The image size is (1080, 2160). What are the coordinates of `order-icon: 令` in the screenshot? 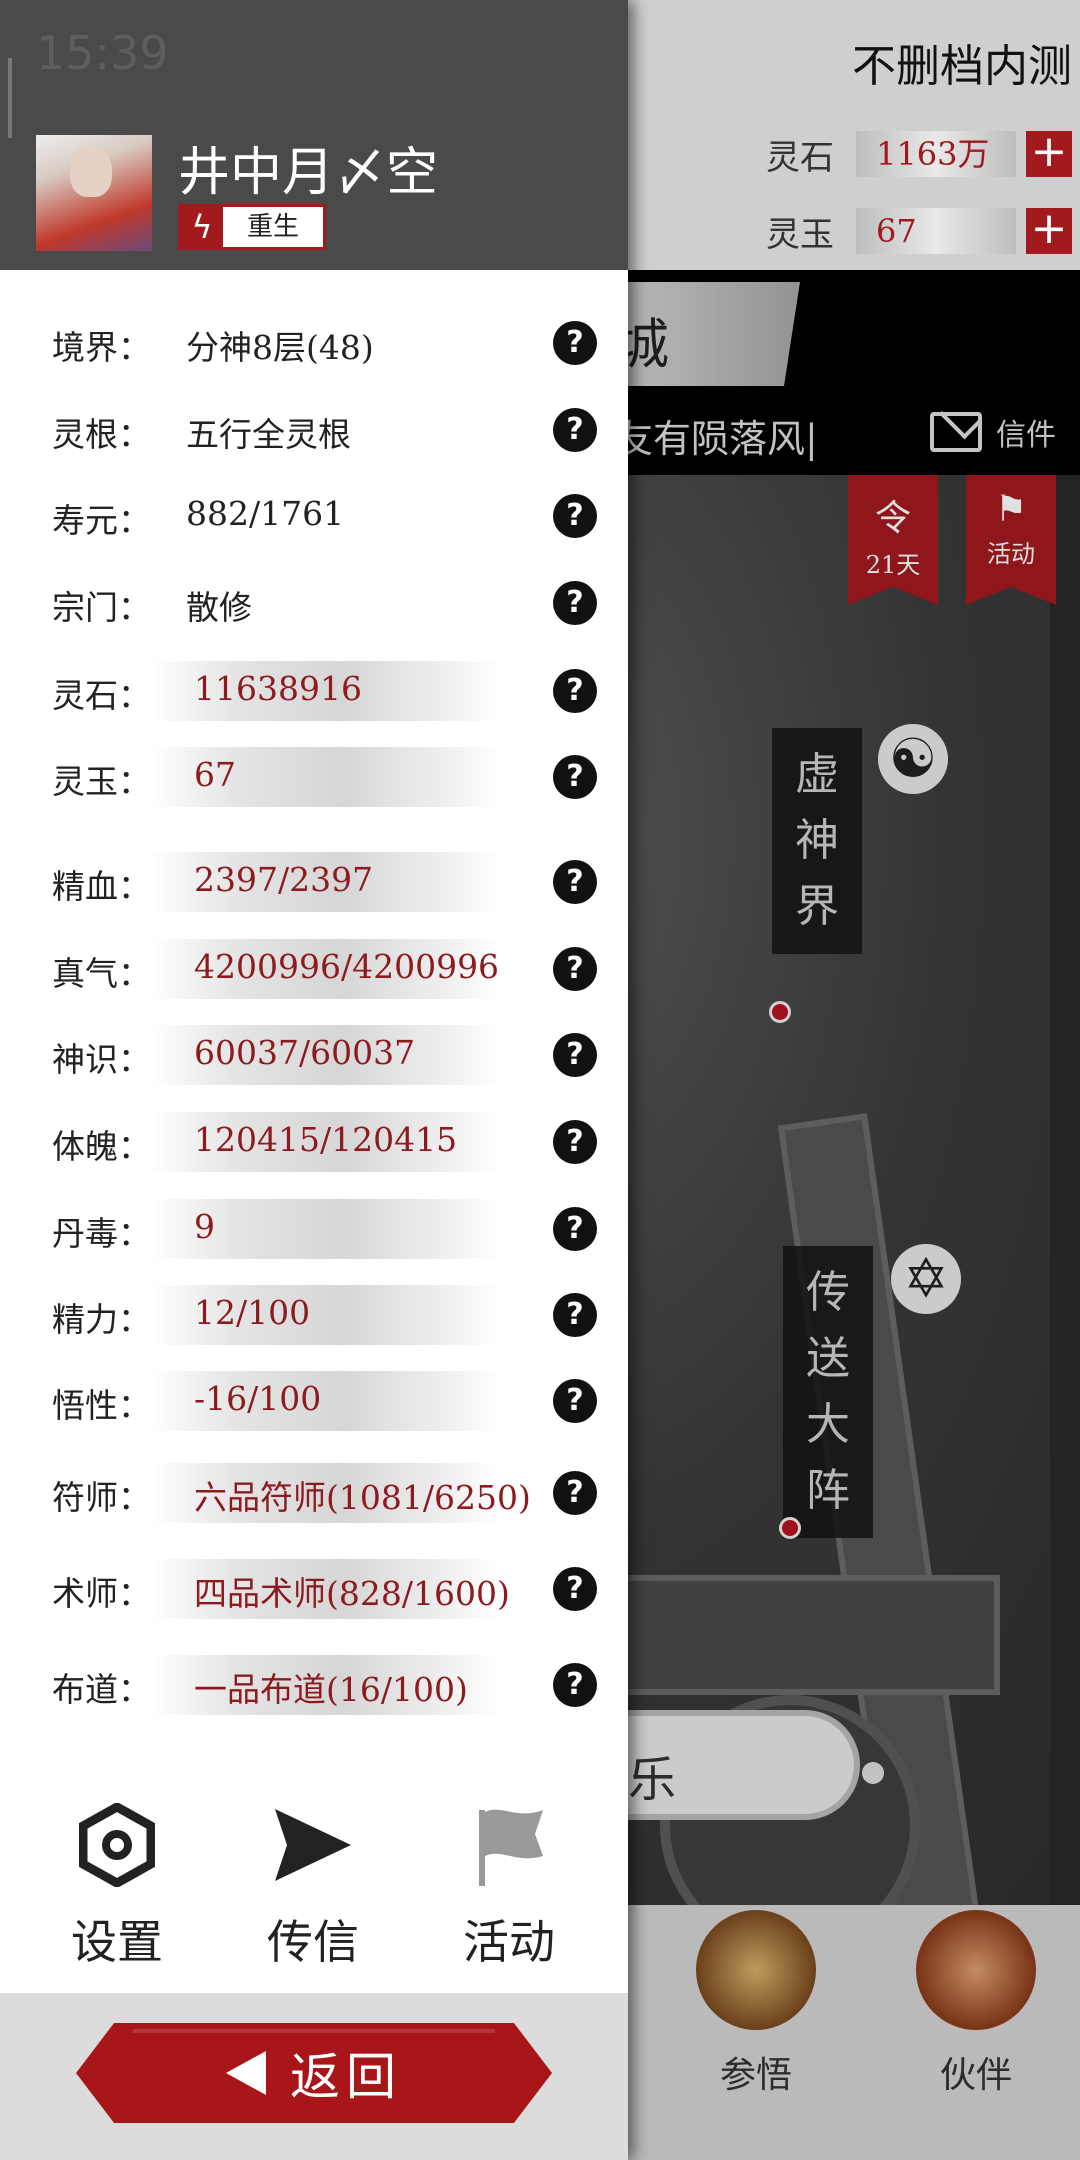 It's located at (892, 518).